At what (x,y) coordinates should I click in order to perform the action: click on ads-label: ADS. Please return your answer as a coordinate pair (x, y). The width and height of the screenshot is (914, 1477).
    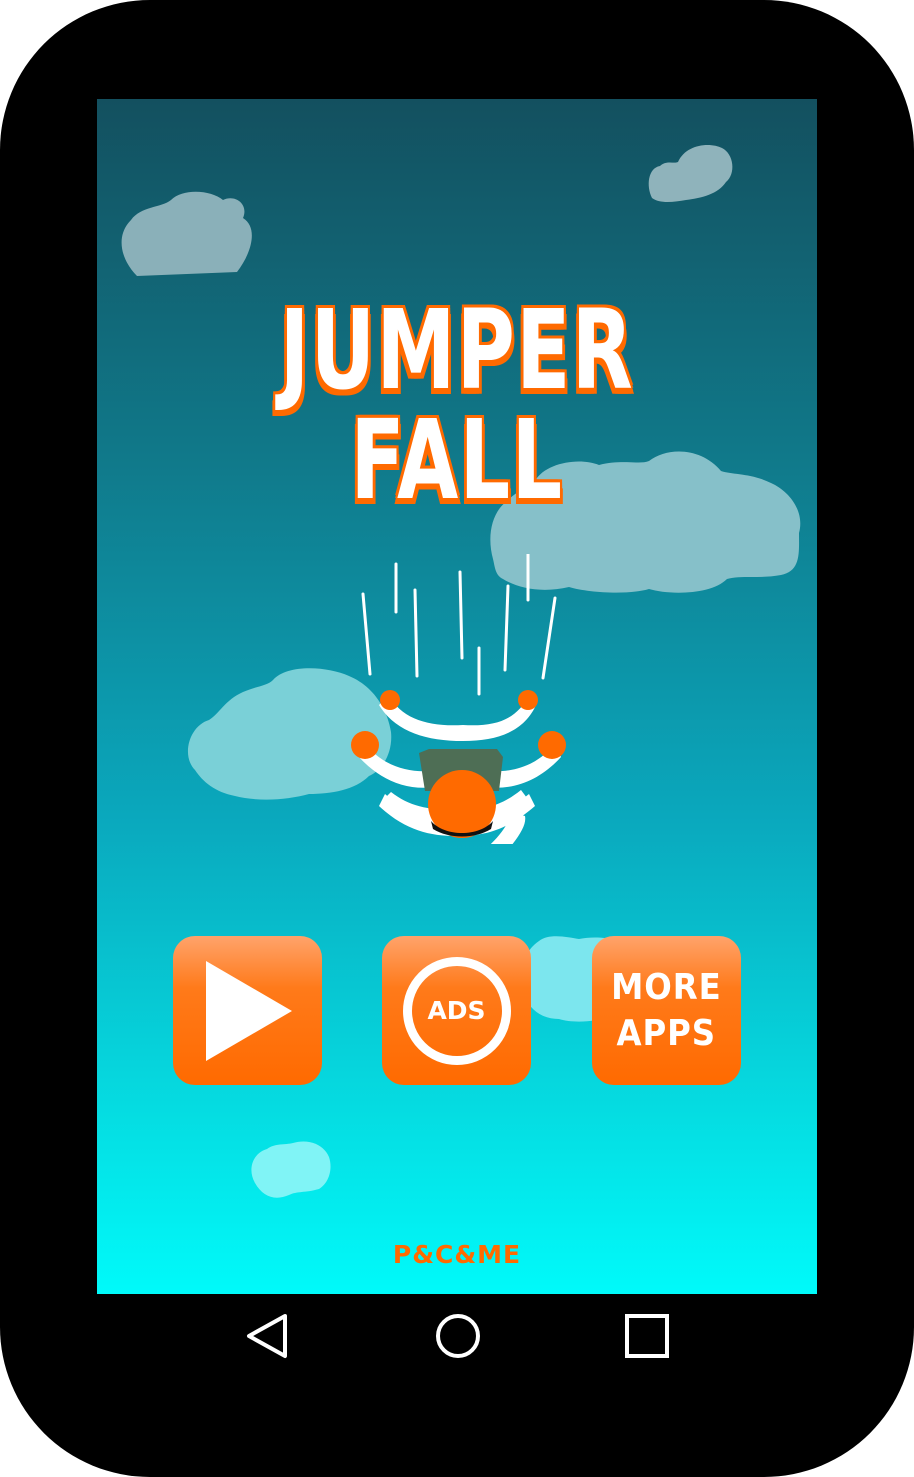
    Looking at the image, I should click on (456, 1010).